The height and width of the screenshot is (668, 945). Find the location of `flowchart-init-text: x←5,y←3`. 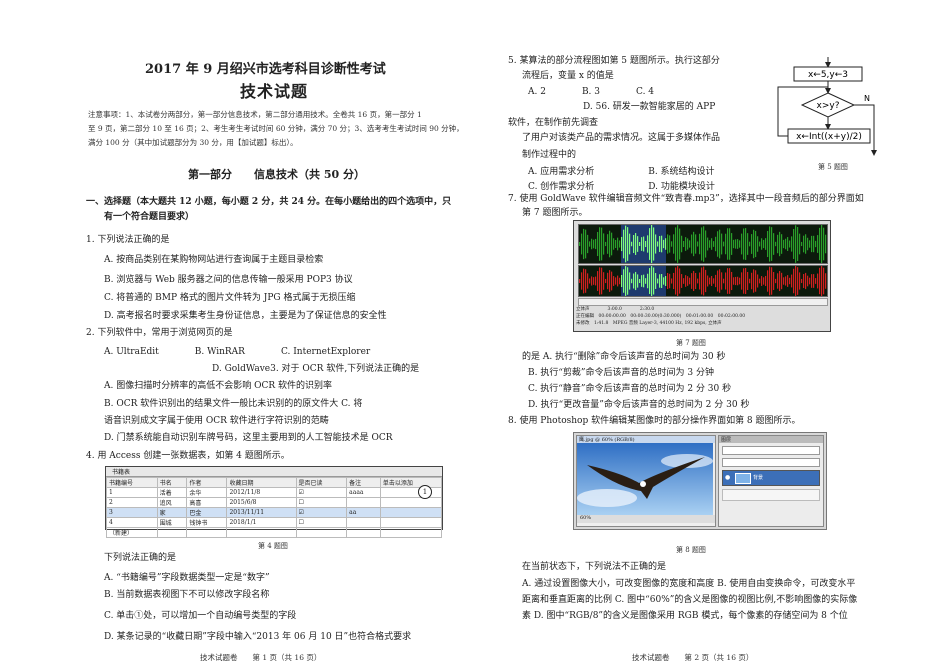

flowchart-init-text: x←5,y←3 is located at coordinates (828, 75).